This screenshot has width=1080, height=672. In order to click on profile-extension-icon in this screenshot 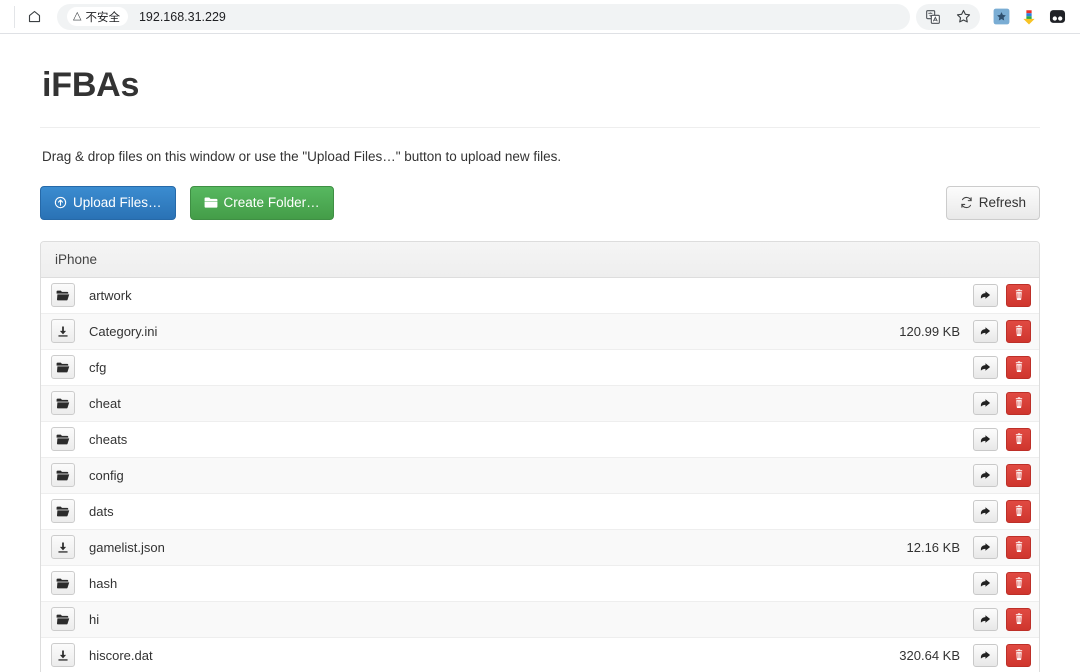, I will do `click(1057, 17)`.